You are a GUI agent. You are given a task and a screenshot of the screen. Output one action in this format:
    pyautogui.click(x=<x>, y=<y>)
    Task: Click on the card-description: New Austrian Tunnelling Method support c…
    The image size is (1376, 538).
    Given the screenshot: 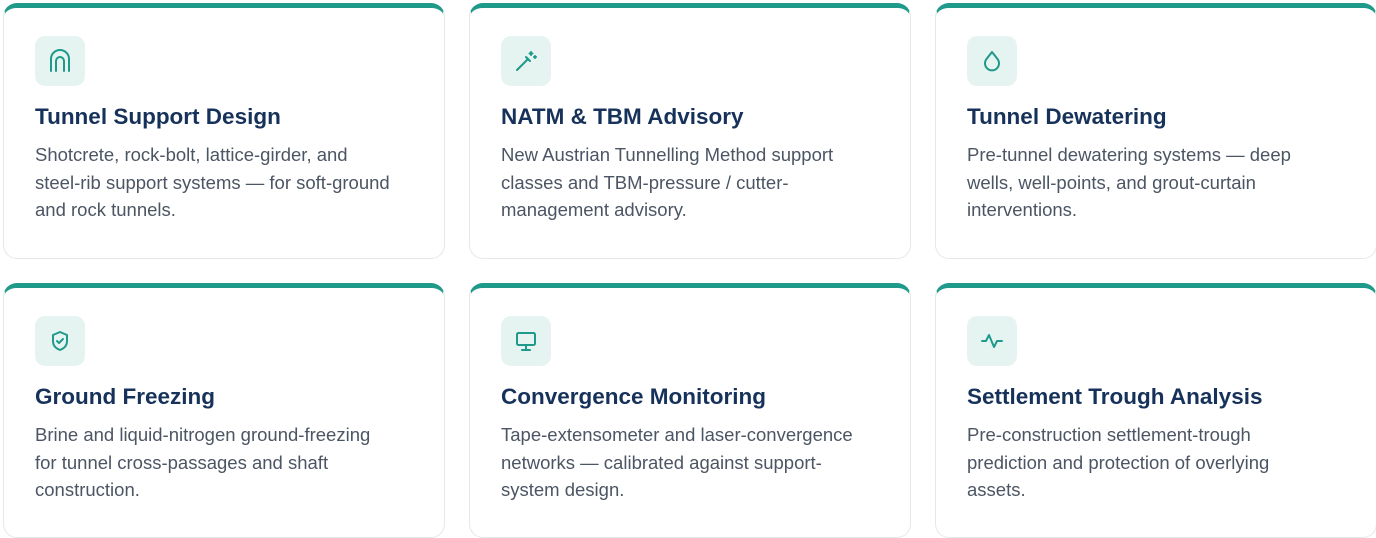 What is the action you would take?
    pyautogui.click(x=667, y=182)
    